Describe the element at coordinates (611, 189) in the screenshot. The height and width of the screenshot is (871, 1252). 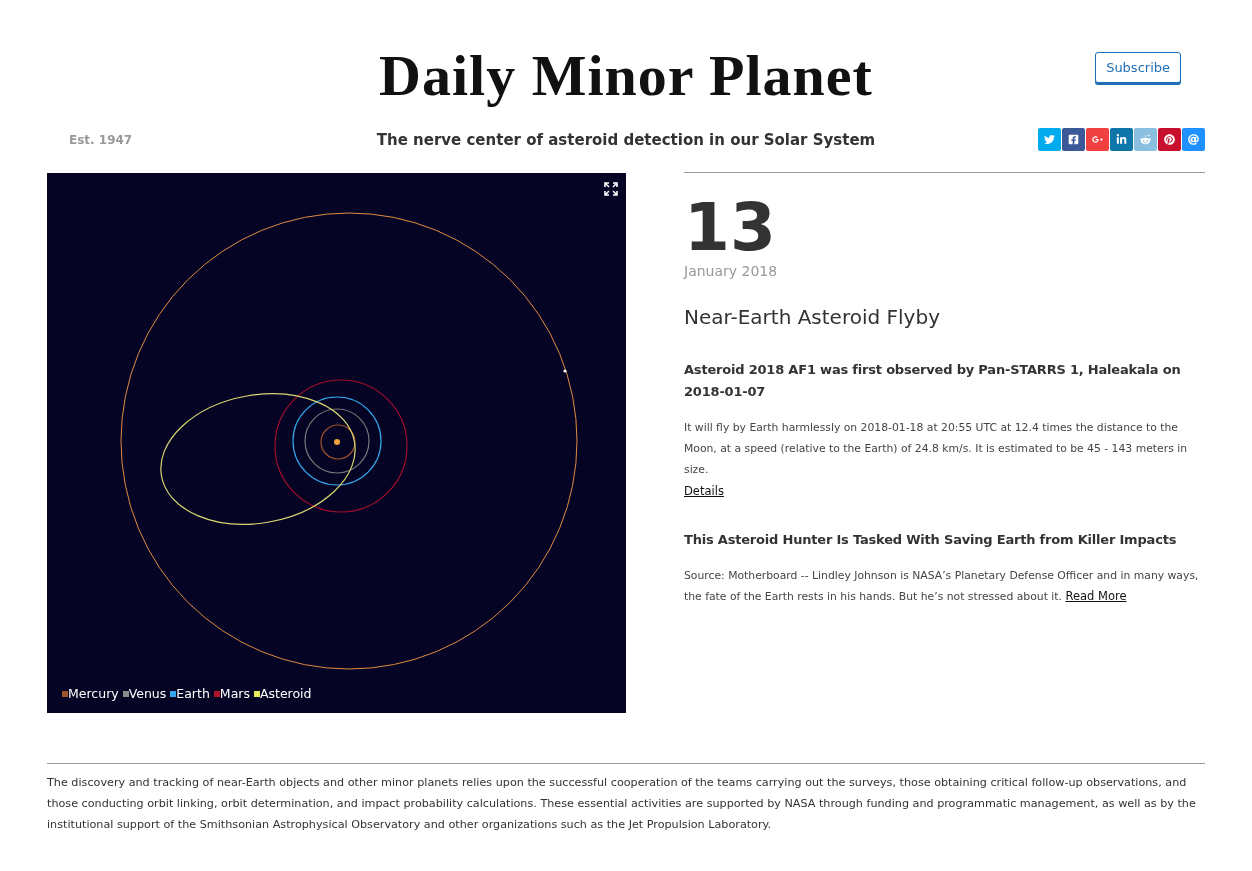
I see `fullscreen-icon` at that location.